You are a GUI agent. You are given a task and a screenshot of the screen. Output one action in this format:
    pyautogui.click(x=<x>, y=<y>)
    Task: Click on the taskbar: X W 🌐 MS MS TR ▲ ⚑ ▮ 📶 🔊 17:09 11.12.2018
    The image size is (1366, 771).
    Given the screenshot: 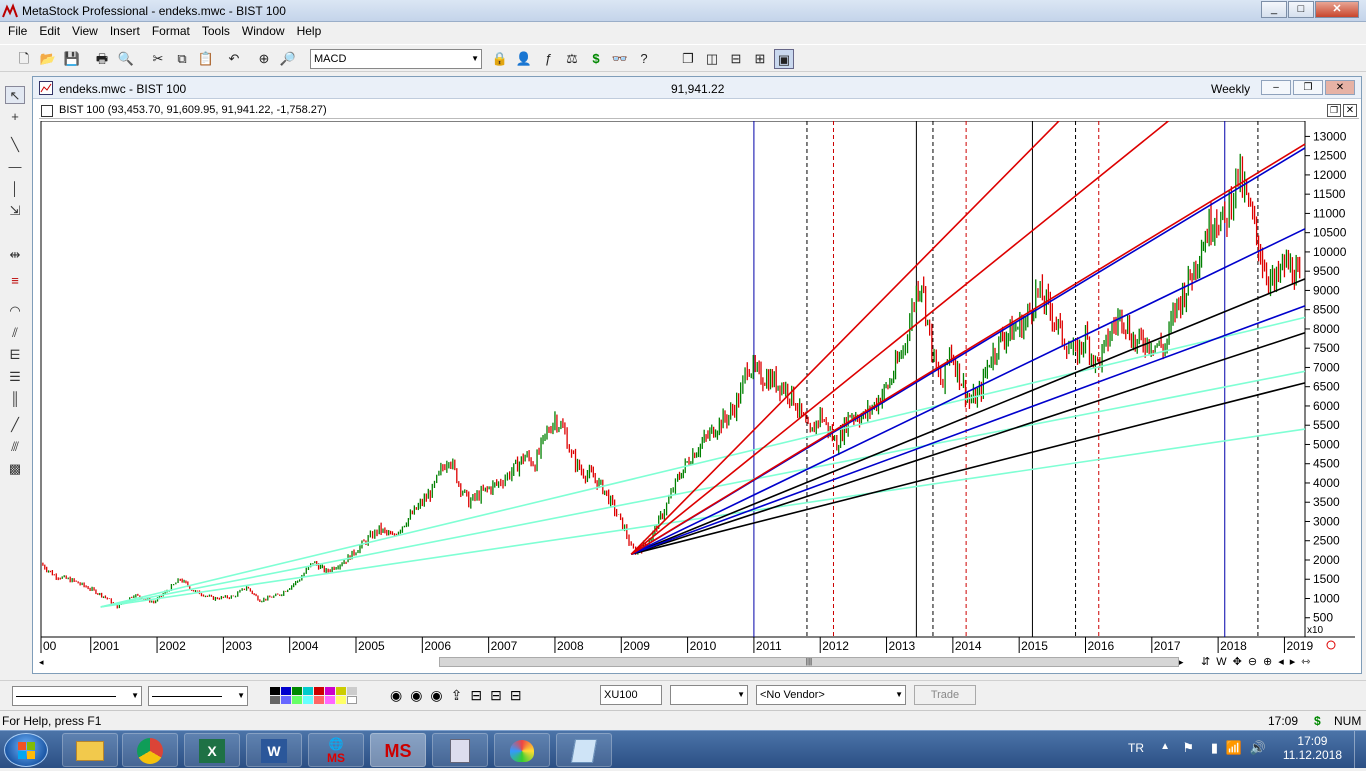 What is the action you would take?
    pyautogui.click(x=683, y=749)
    